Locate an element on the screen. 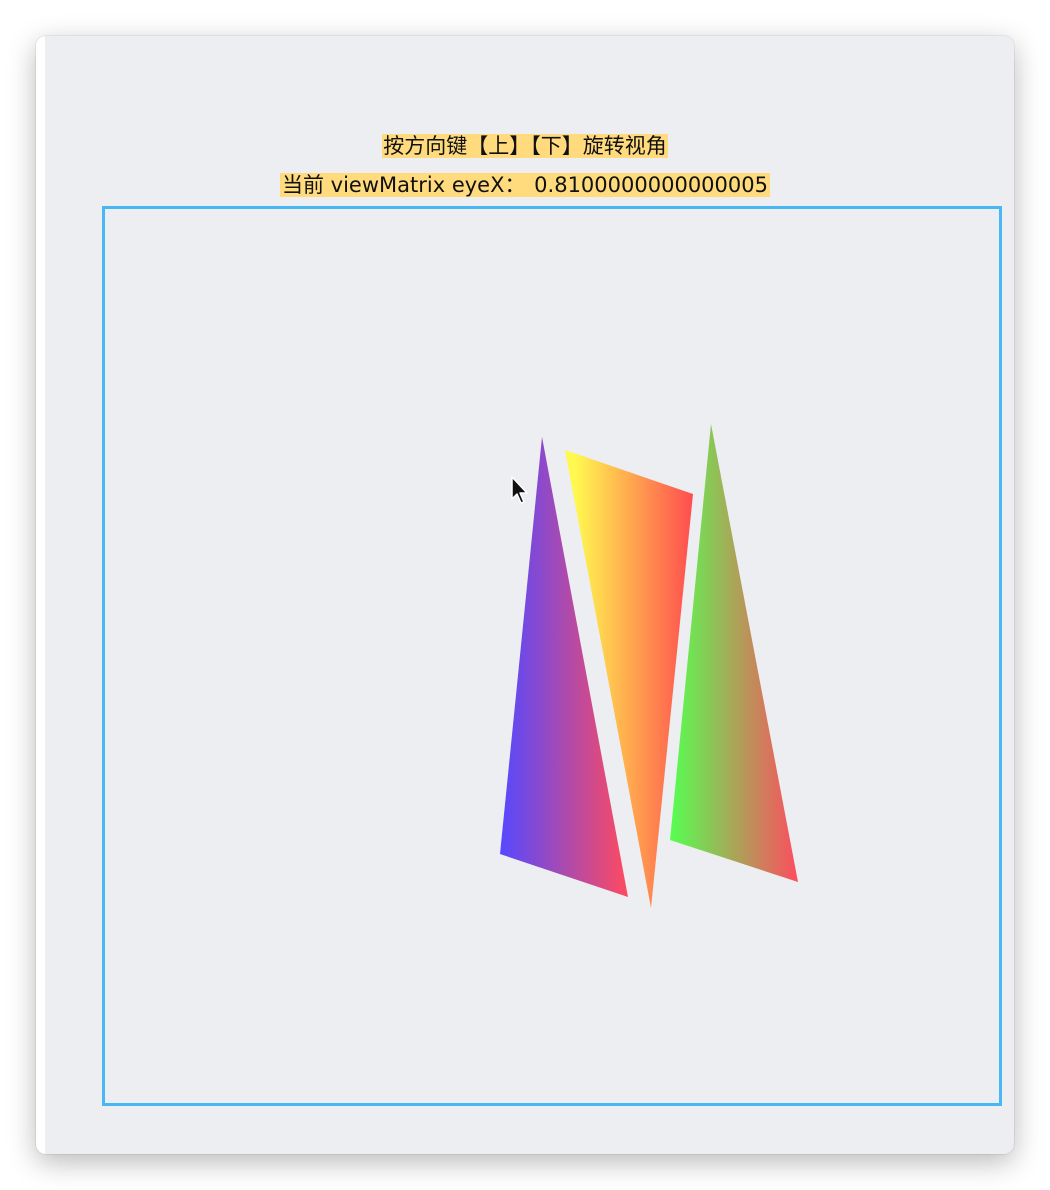 The height and width of the screenshot is (1190, 1050). eye-readout-line: 当前 viewMatrix eyeX： 0.8100000000000005 is located at coordinates (525, 185).